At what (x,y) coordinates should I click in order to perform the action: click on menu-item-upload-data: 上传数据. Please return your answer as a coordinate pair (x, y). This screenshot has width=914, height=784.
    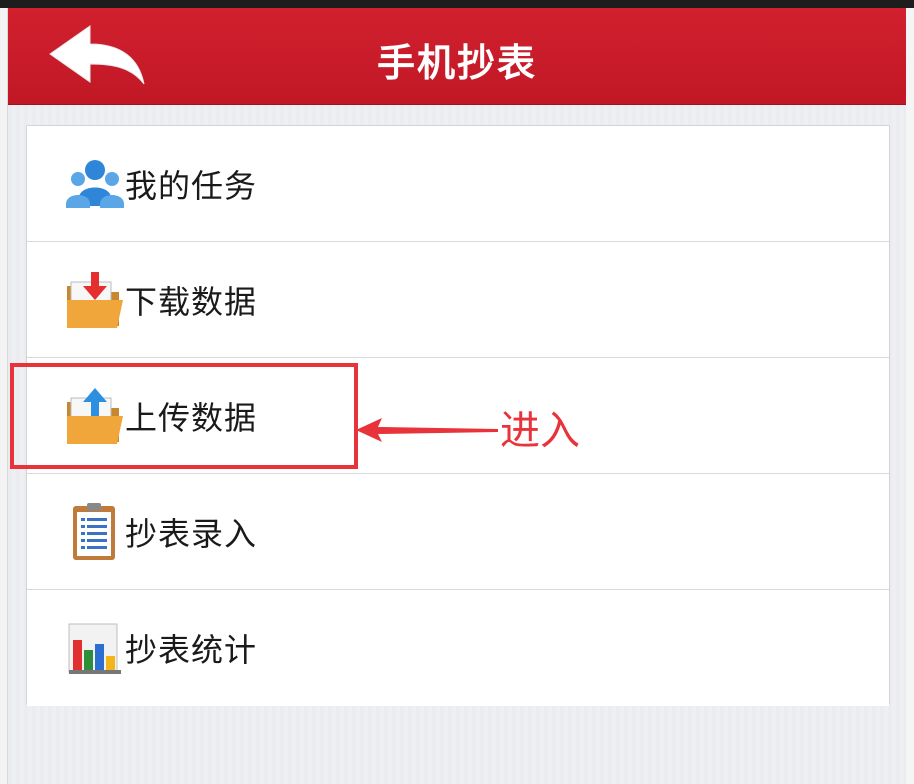
    Looking at the image, I should click on (458, 416).